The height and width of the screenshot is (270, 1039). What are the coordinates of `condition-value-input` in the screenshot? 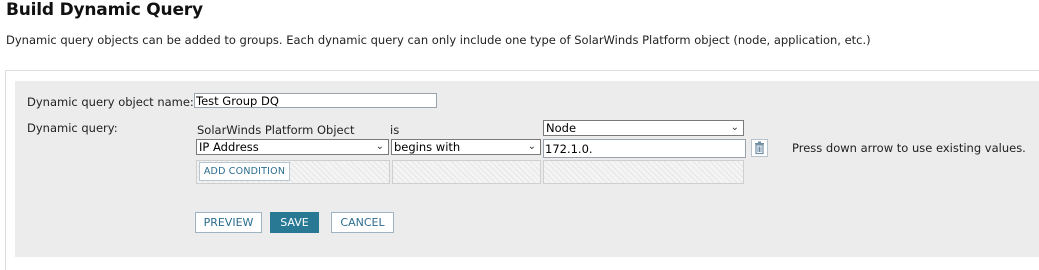 It's located at (644, 148).